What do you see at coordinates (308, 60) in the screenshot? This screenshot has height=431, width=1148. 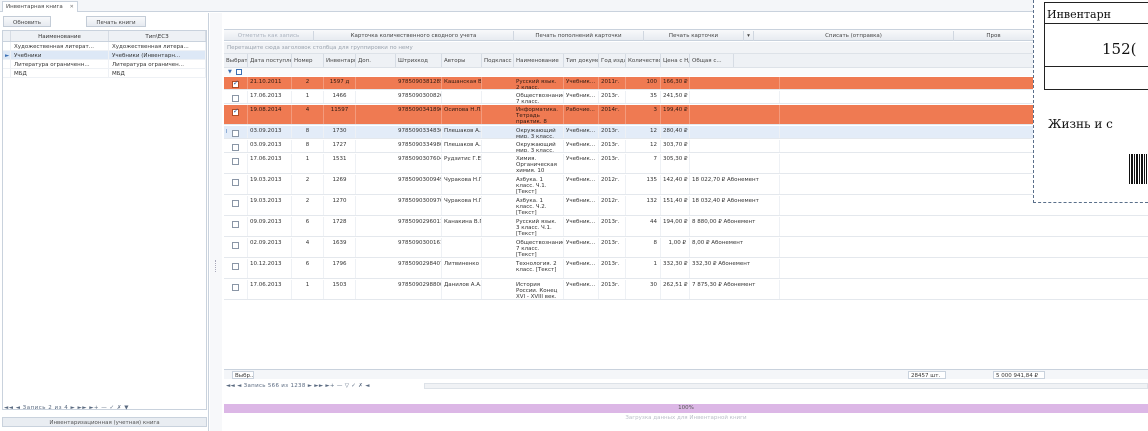 I see `column-header: Номер` at bounding box center [308, 60].